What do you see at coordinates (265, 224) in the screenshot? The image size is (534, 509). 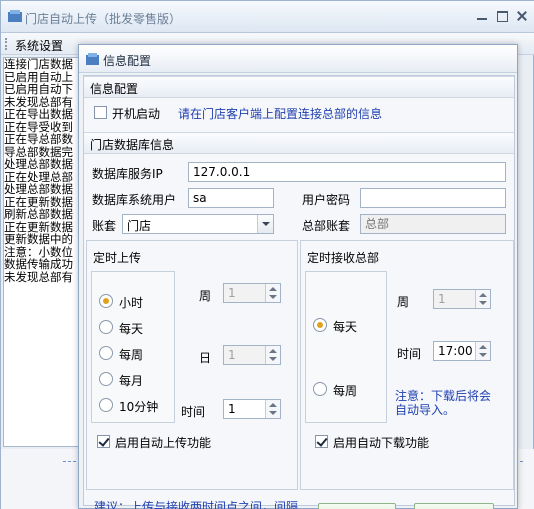 I see `chevron-down-icon` at bounding box center [265, 224].